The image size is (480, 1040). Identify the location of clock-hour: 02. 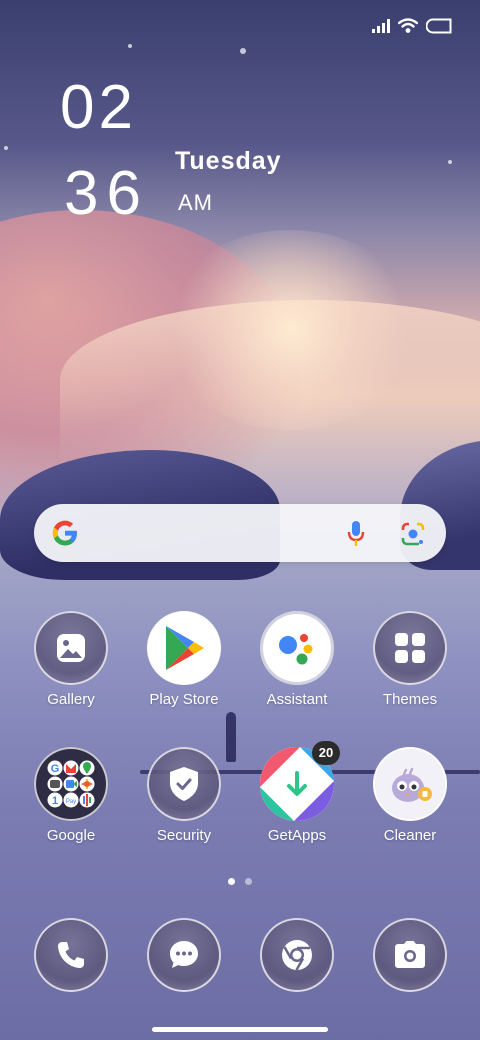
(98, 107).